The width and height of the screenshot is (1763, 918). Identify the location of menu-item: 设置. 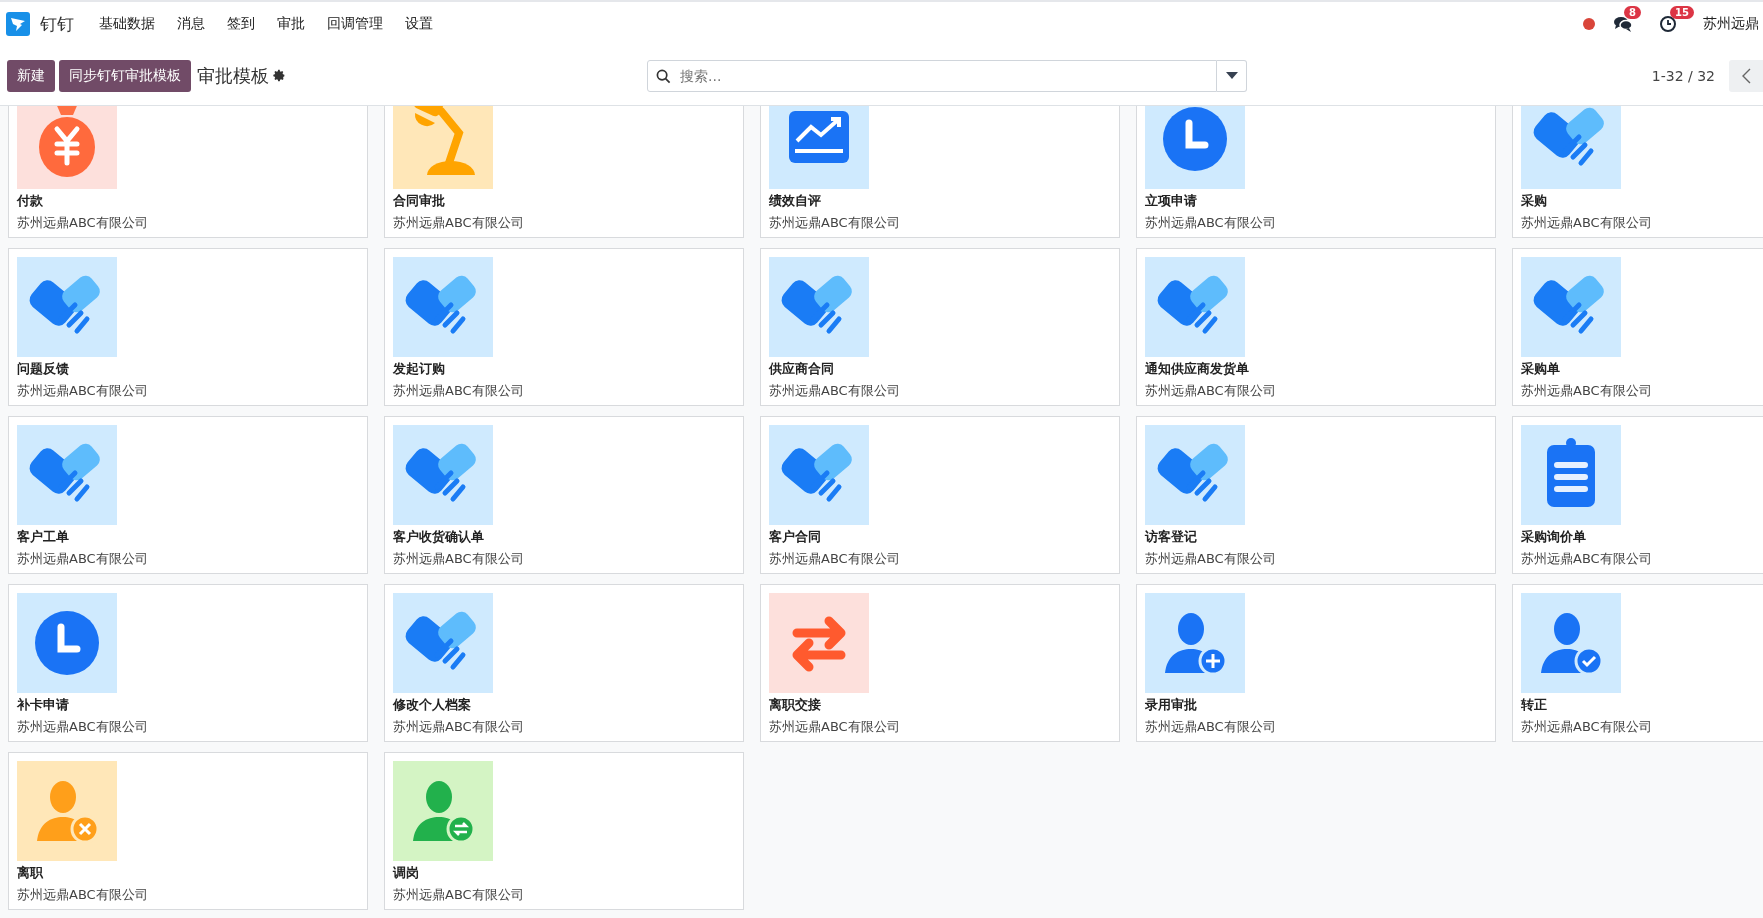
(419, 24).